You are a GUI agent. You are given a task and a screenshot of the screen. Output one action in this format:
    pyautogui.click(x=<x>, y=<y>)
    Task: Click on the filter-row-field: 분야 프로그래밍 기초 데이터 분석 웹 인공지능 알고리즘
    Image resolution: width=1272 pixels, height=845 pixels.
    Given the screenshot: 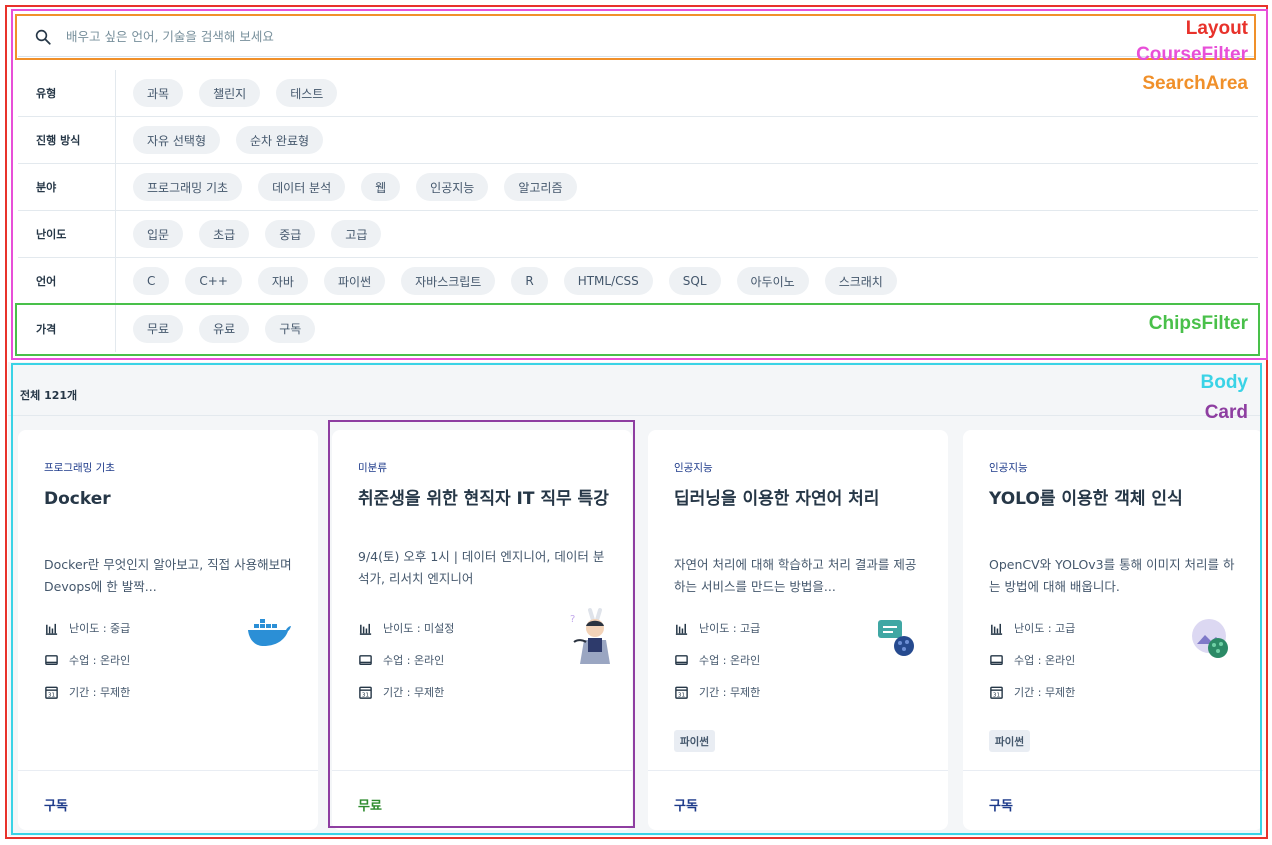 What is the action you would take?
    pyautogui.click(x=638, y=187)
    